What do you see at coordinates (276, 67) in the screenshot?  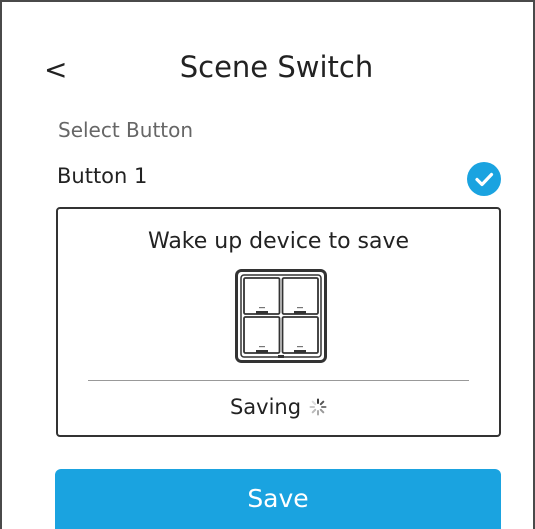 I see `page-title: Scene Switch` at bounding box center [276, 67].